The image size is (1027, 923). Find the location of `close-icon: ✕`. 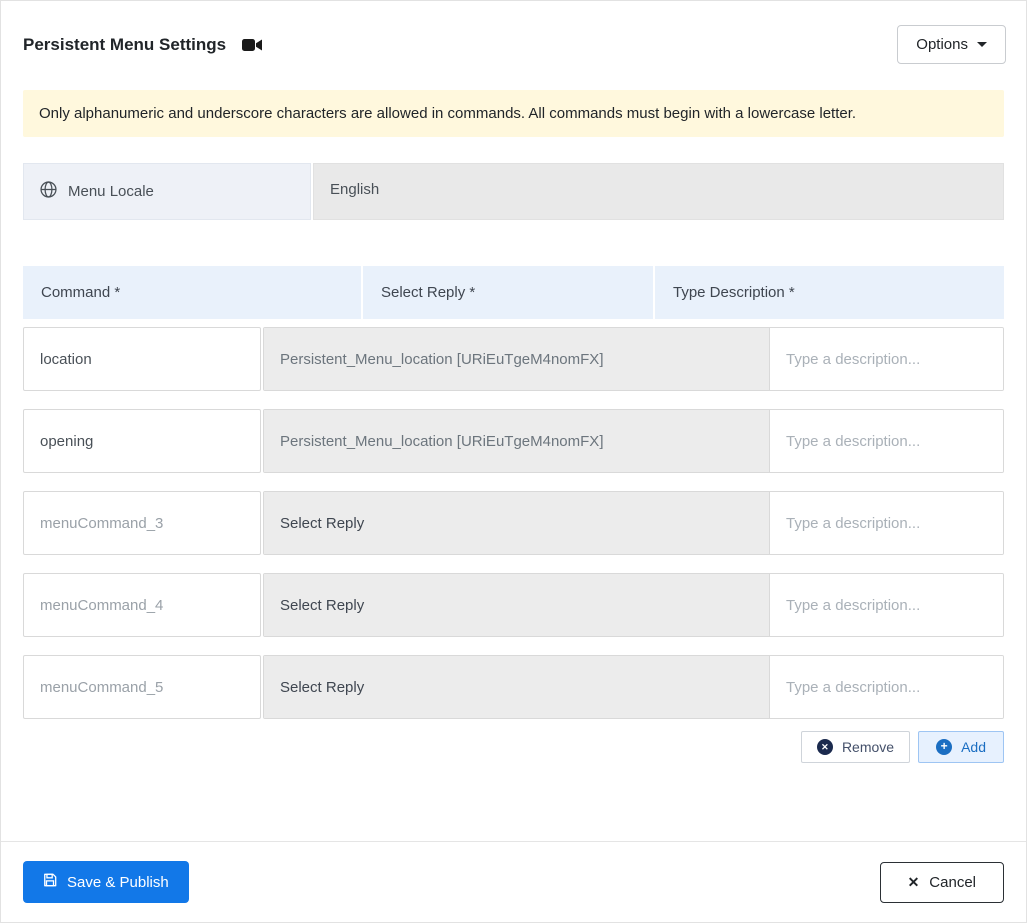

close-icon: ✕ is located at coordinates (913, 881).